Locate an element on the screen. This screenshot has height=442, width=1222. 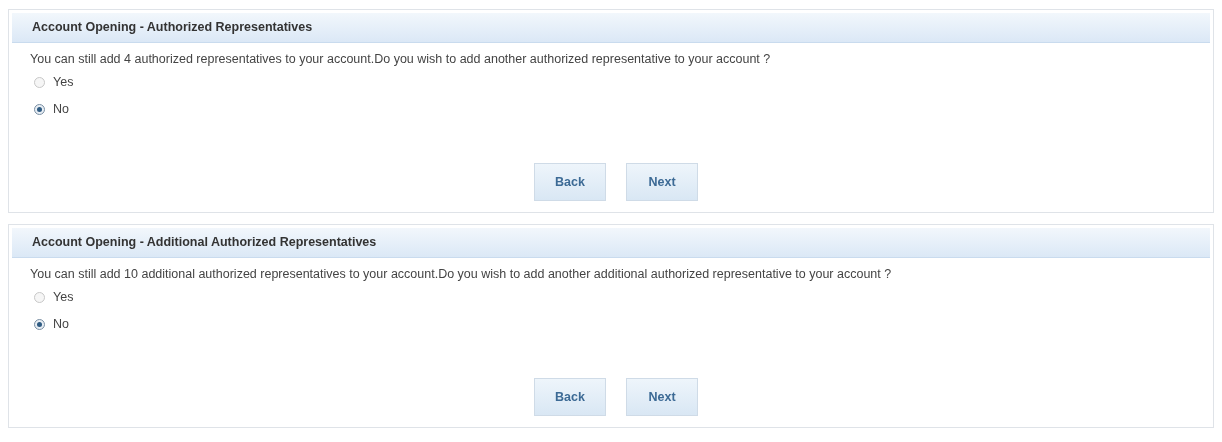
panel-title: Account Opening - Authorized Representatives is located at coordinates (172, 28).